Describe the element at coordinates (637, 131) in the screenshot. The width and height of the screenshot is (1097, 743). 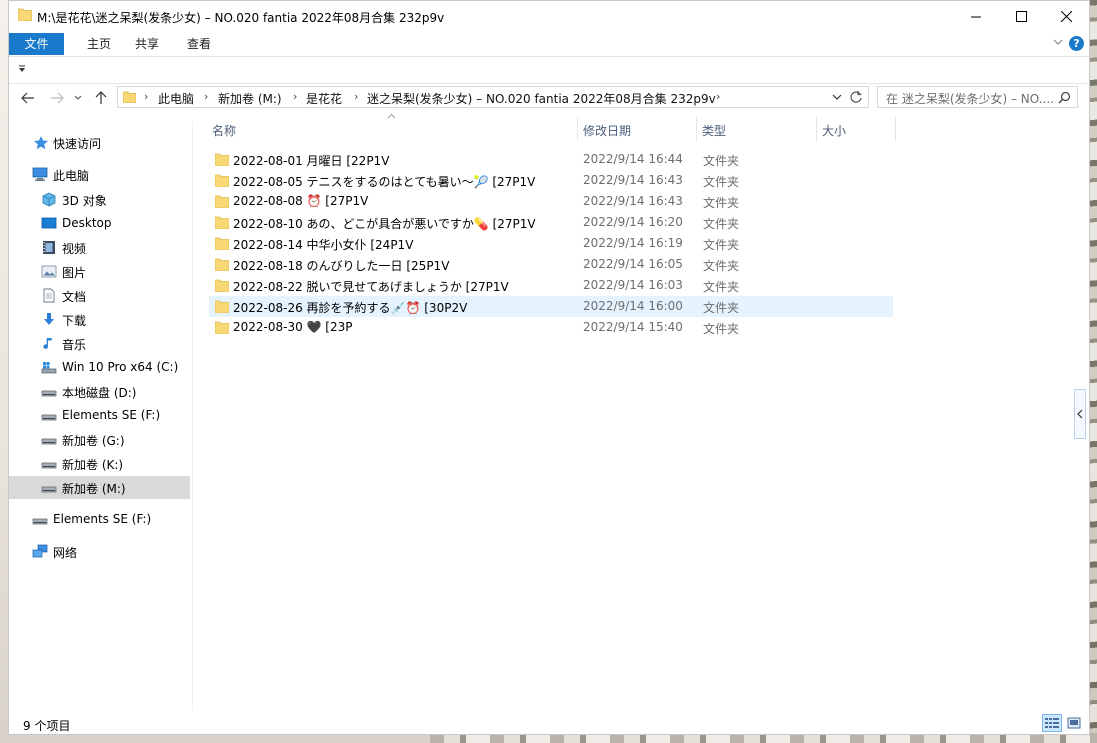
I see `column-header-date: 修改日期` at that location.